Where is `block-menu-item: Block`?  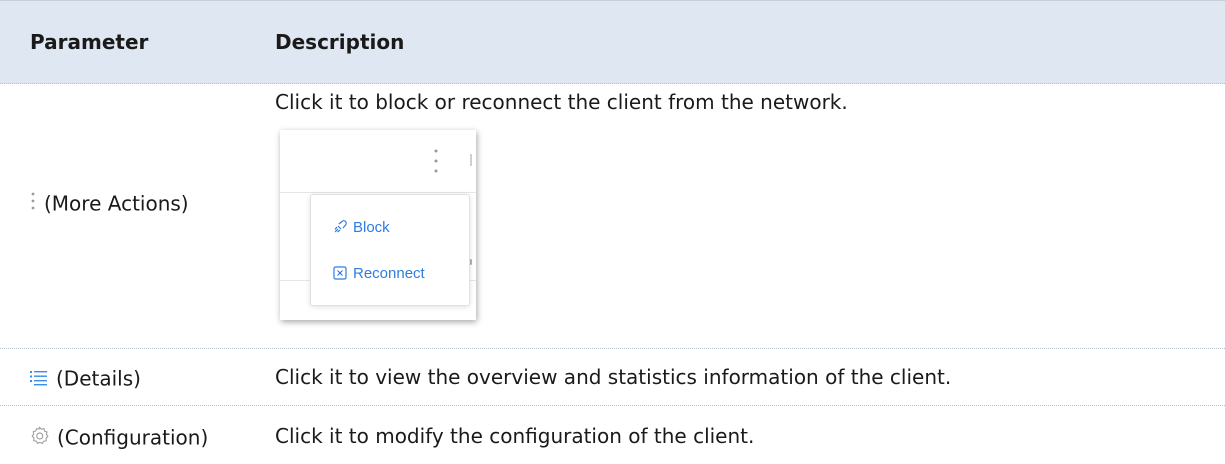
block-menu-item: Block is located at coordinates (390, 228).